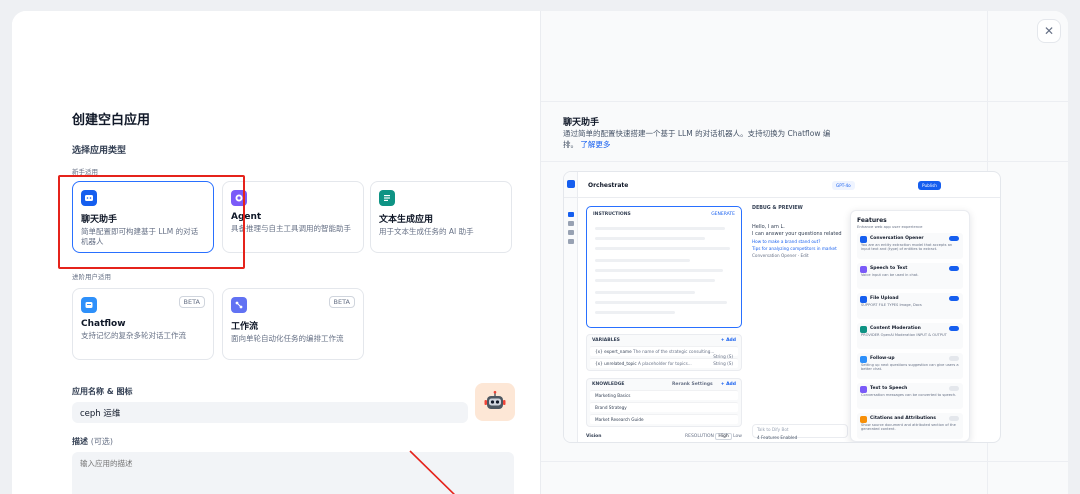 This screenshot has height=494, width=1080. What do you see at coordinates (664, 384) in the screenshot?
I see `mini-knowledge-header: KNOWLEDGE + Add Rerank Settings` at bounding box center [664, 384].